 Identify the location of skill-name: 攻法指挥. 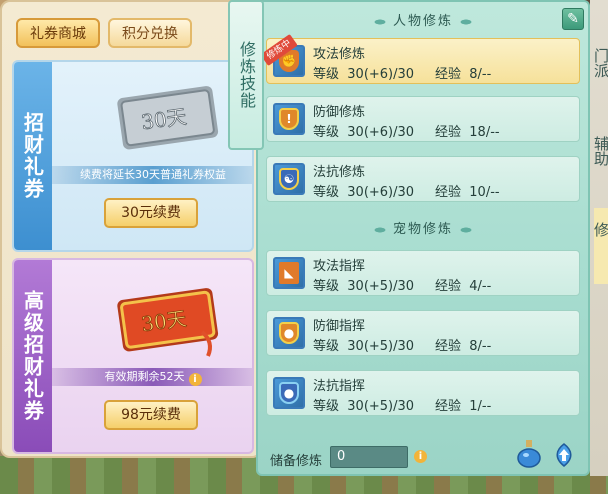
(339, 266).